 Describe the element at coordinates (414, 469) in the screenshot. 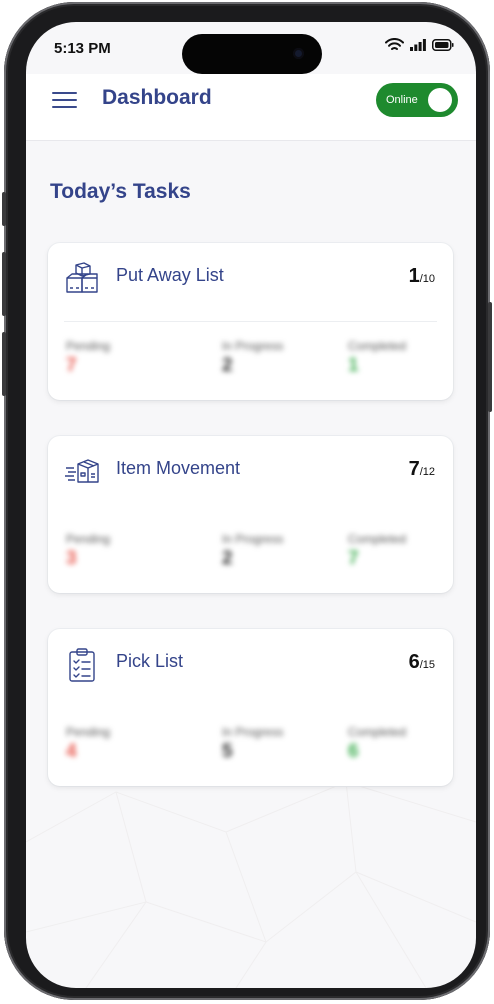

I see `task-count-done: 7` at that location.